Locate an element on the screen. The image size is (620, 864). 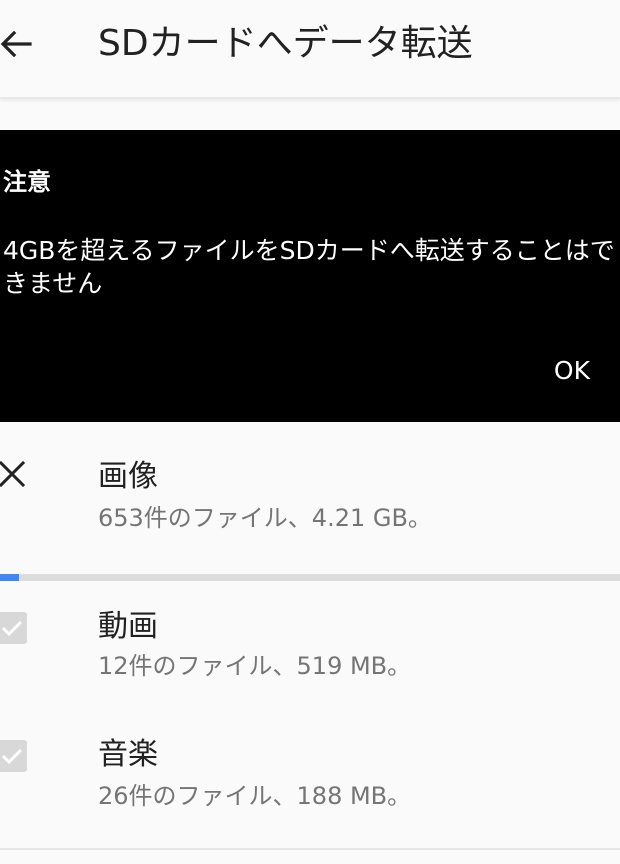
item-title: 音楽 is located at coordinates (128, 754).